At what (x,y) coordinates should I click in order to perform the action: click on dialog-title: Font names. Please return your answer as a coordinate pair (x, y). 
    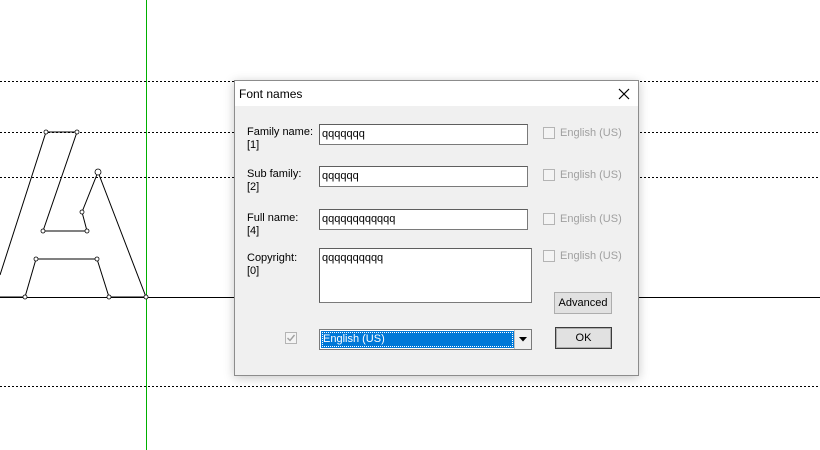
    Looking at the image, I should click on (271, 94).